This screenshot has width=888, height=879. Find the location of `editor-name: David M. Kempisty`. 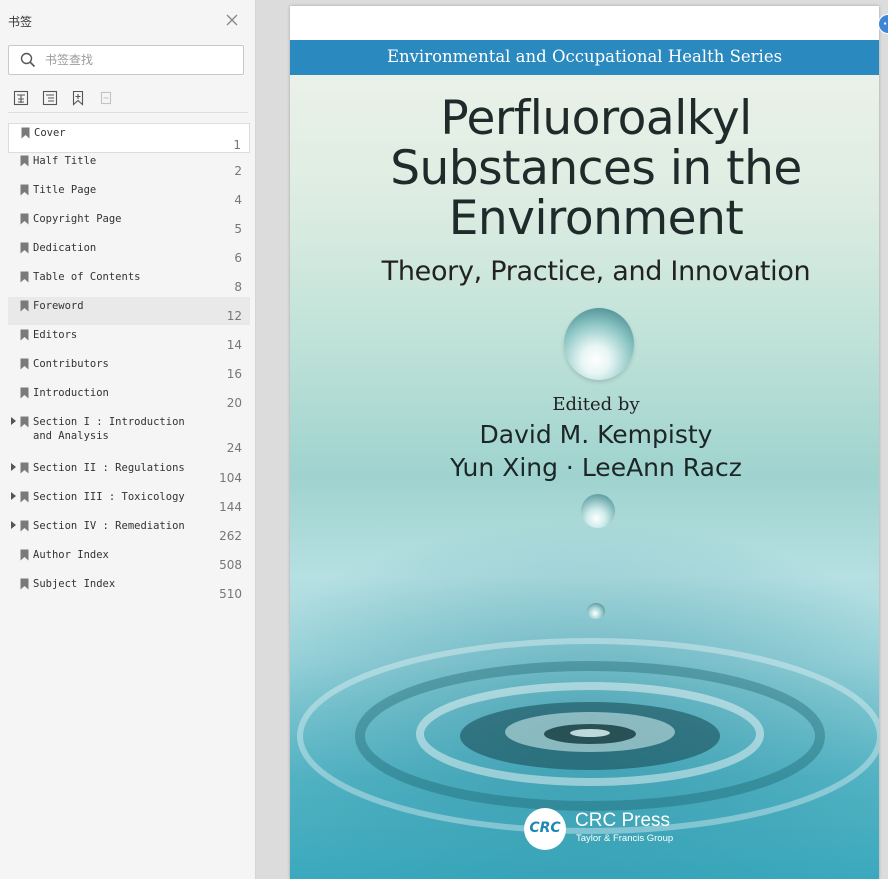

editor-name: David M. Kempisty is located at coordinates (596, 434).